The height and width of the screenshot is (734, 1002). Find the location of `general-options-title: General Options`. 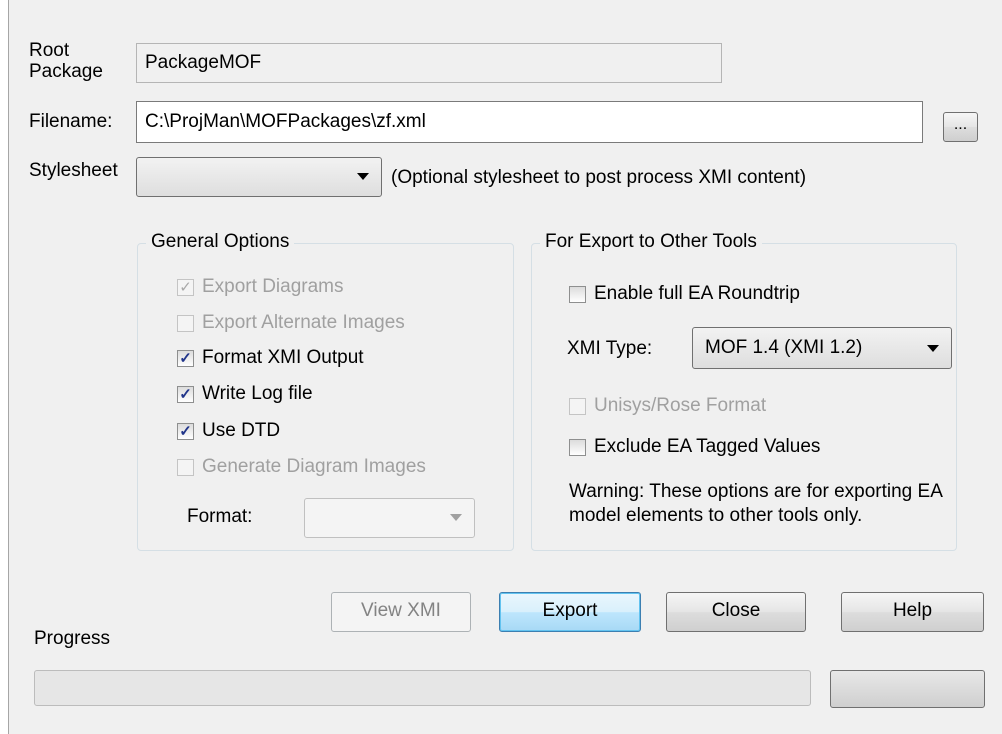

general-options-title: General Options is located at coordinates (220, 242).